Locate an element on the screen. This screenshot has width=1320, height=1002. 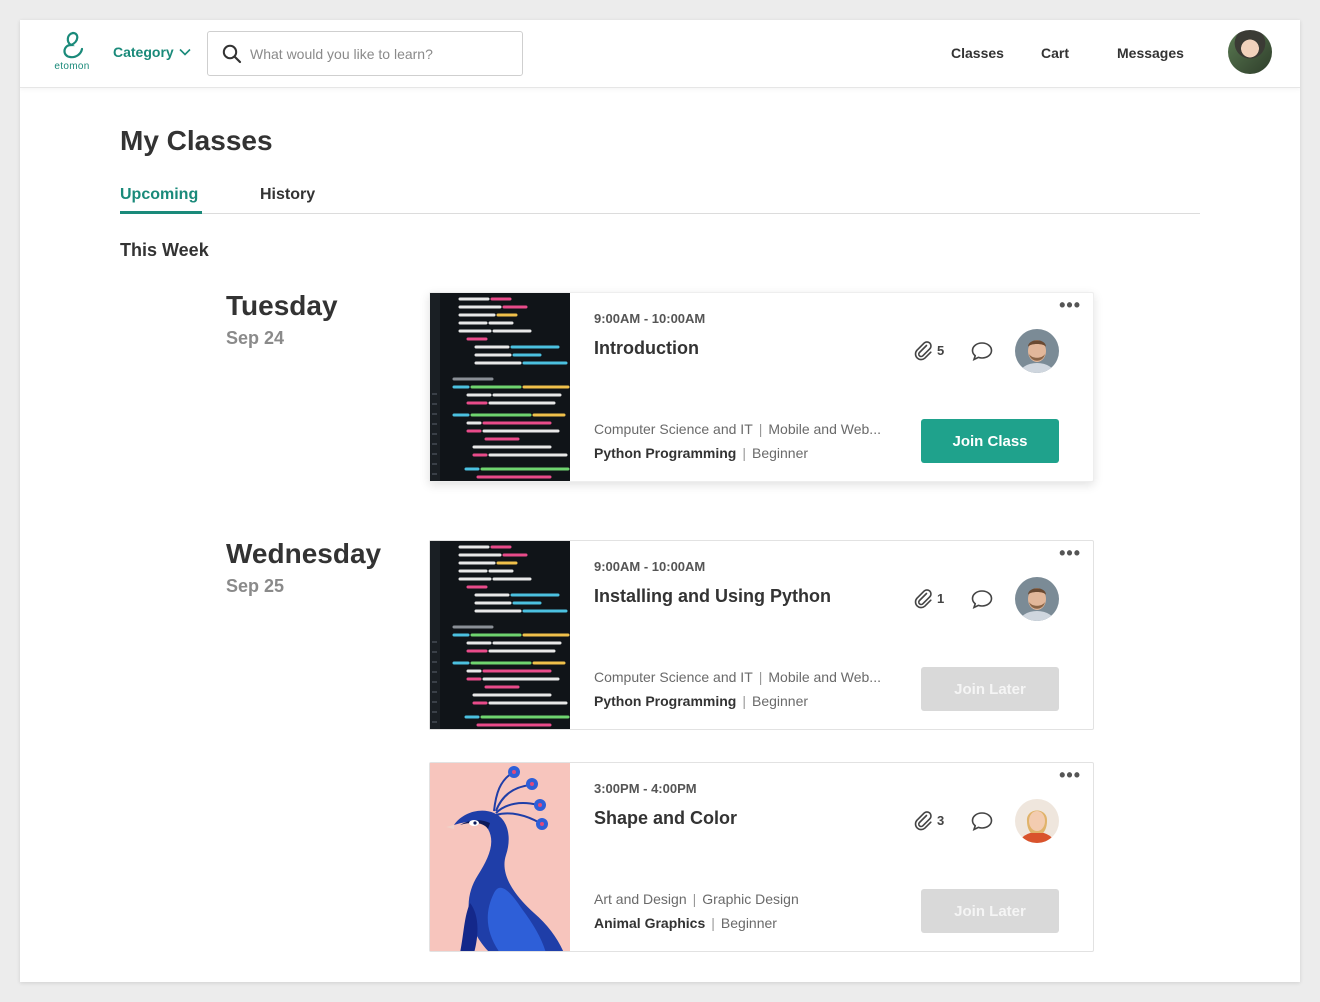
attachments: 5 is located at coordinates (928, 350).